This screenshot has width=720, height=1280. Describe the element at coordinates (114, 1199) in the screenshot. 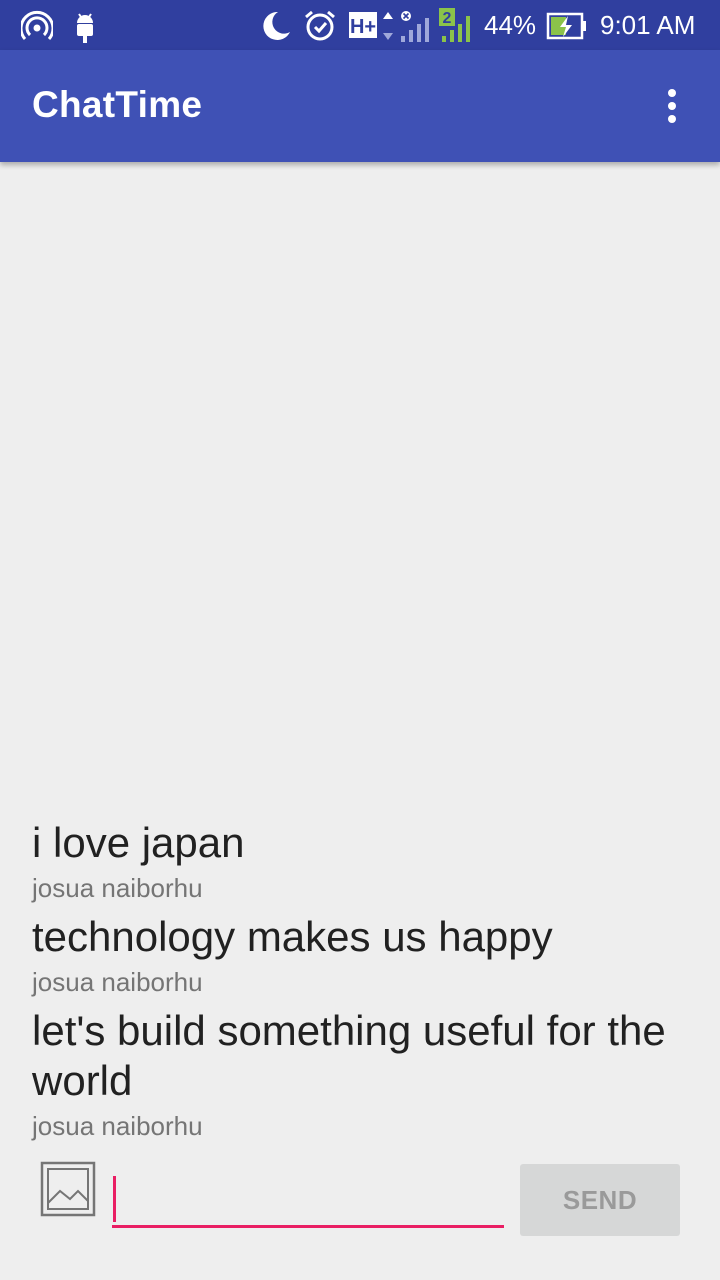

I see `text-cursor` at that location.